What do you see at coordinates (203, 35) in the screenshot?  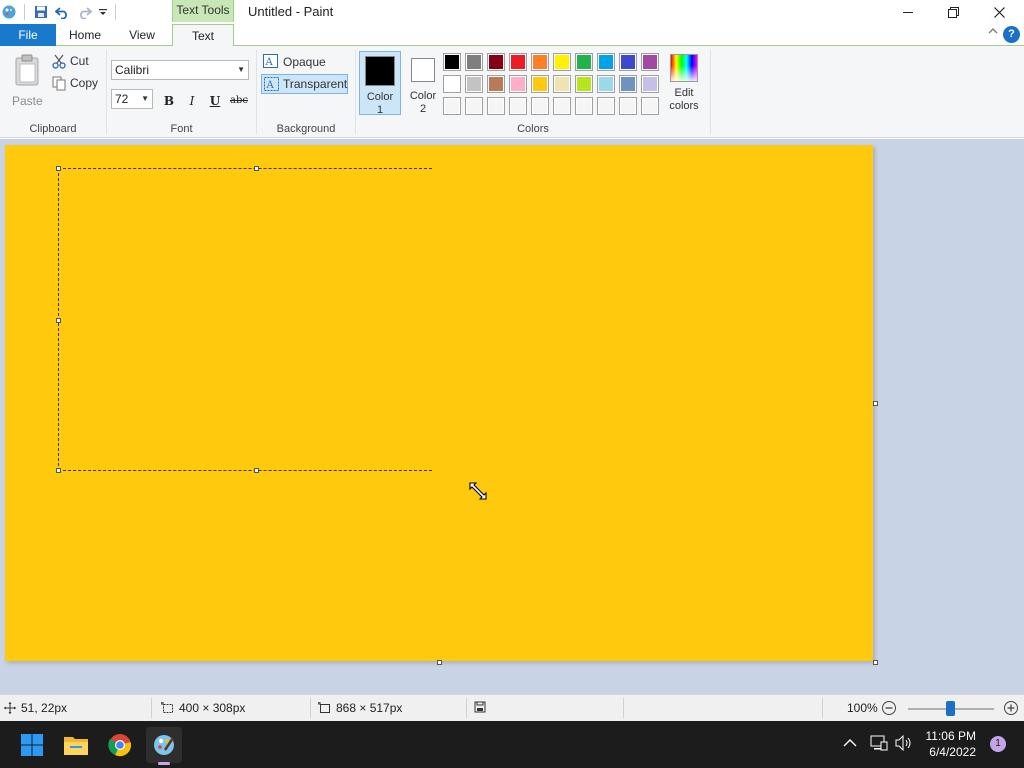 I see `tab-text: Text` at bounding box center [203, 35].